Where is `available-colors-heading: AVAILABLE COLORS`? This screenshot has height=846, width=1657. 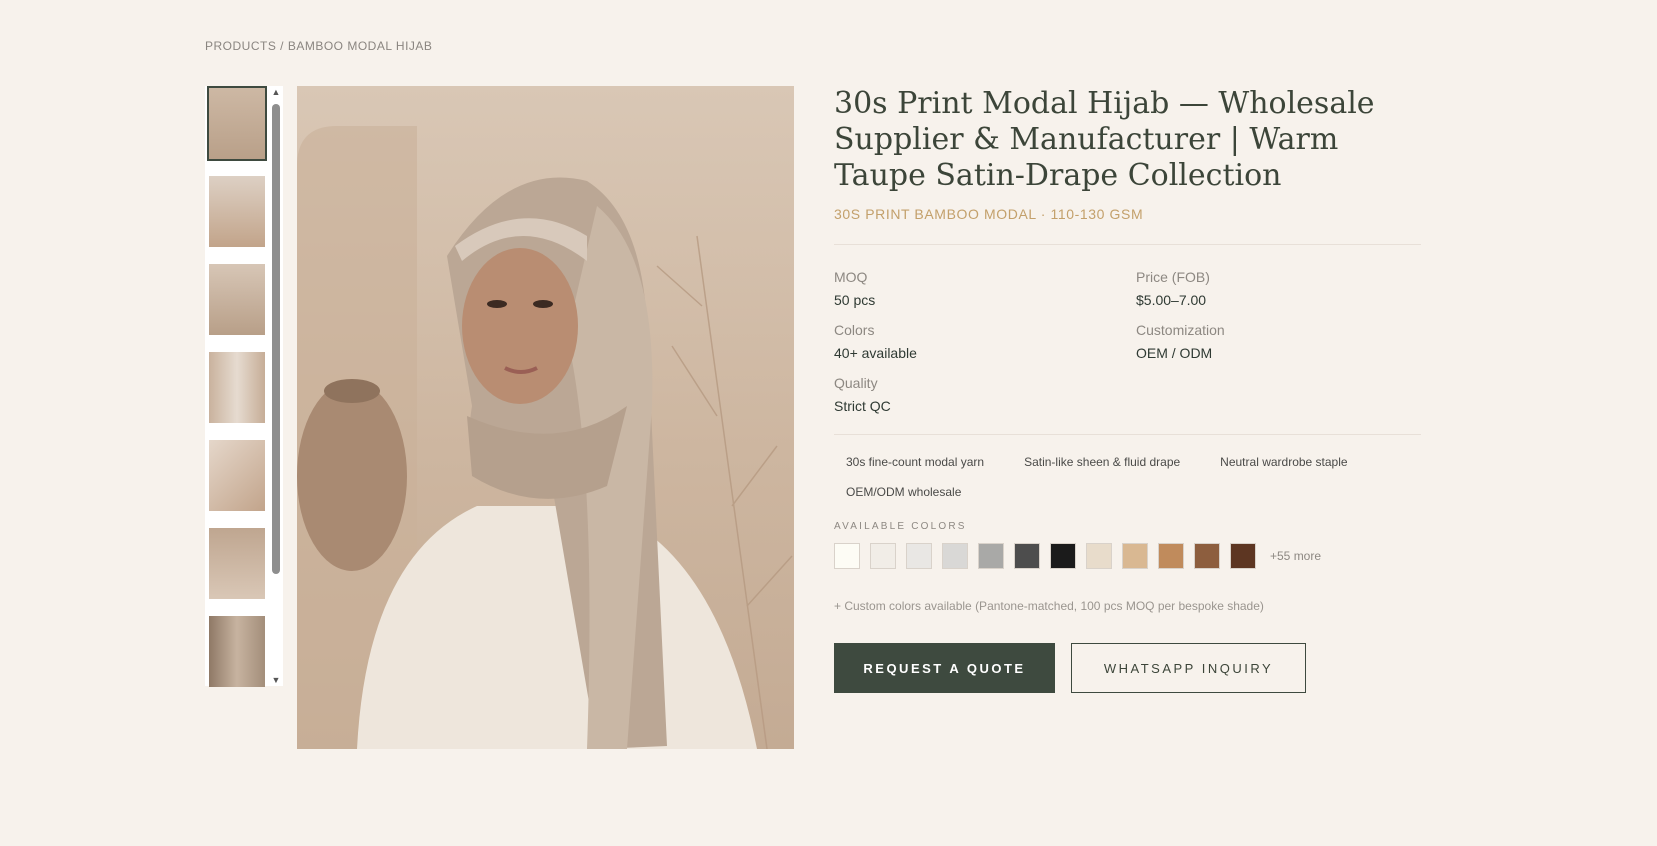 available-colors-heading: AVAILABLE COLORS is located at coordinates (900, 526).